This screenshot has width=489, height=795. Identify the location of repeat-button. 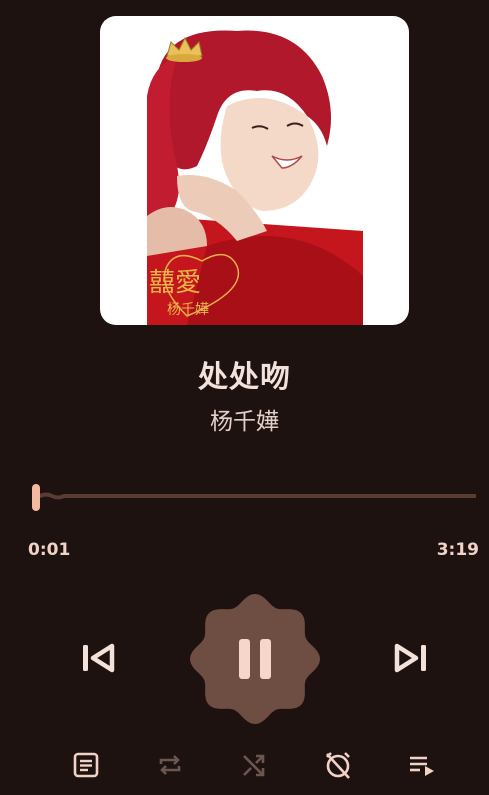
(170, 765).